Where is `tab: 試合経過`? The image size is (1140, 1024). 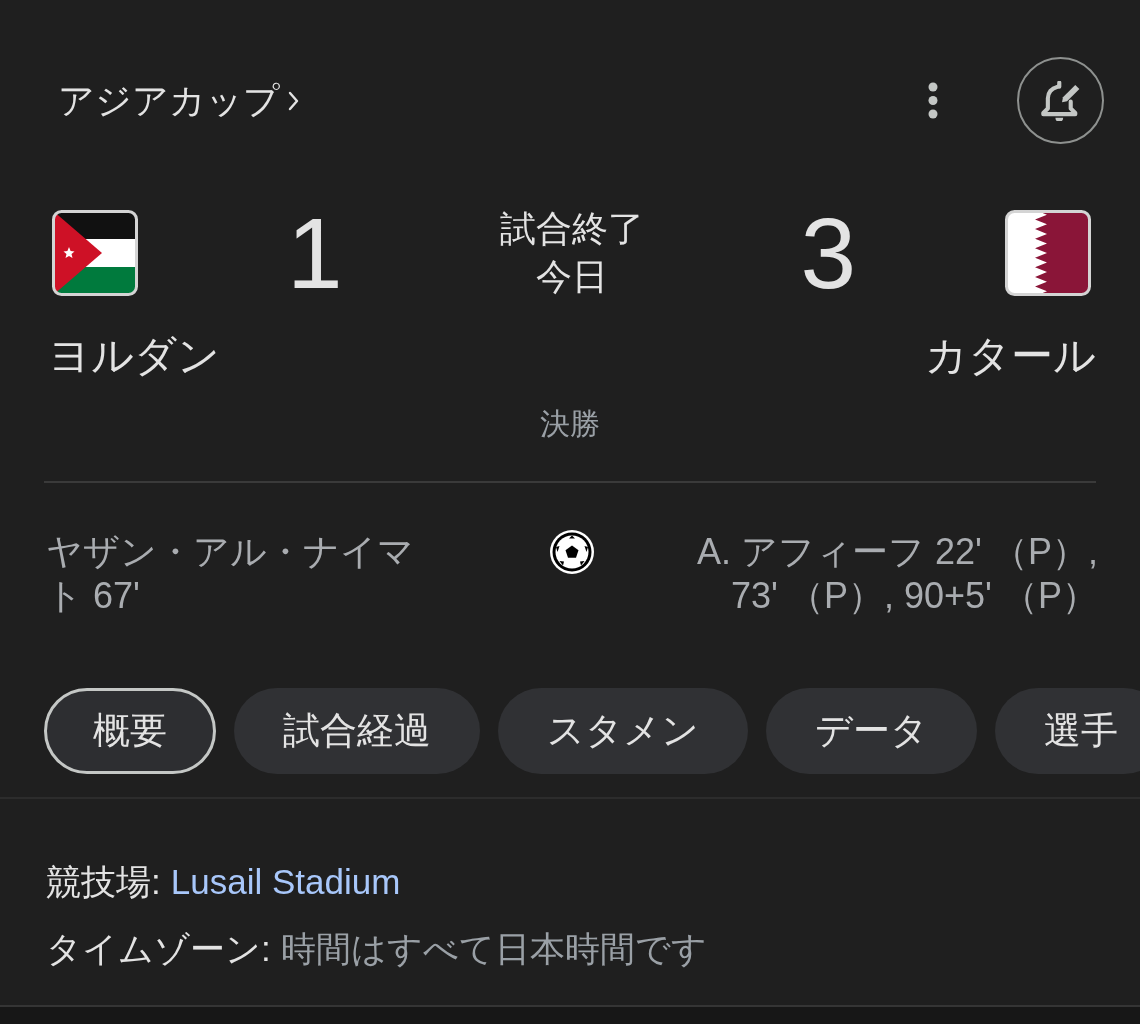
tab: 試合経過 is located at coordinates (357, 731).